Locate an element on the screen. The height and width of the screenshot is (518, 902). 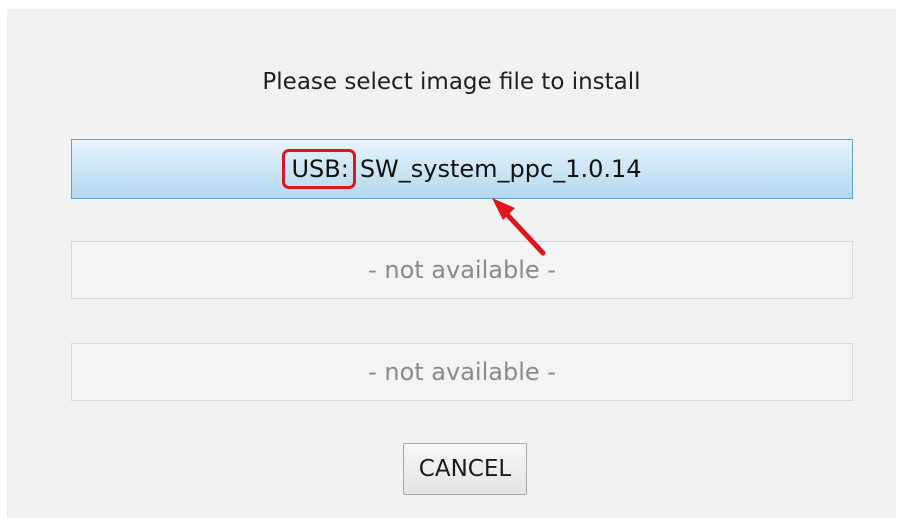
image-slot-usb: USB: SW_system_ppc_1.0.14 is located at coordinates (462, 169).